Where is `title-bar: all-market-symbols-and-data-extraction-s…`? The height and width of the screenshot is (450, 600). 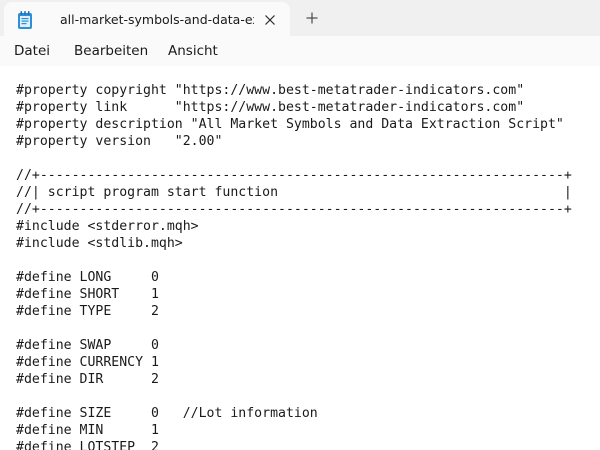 title-bar: all-market-symbols-and-data-extraction-s… is located at coordinates (300, 18).